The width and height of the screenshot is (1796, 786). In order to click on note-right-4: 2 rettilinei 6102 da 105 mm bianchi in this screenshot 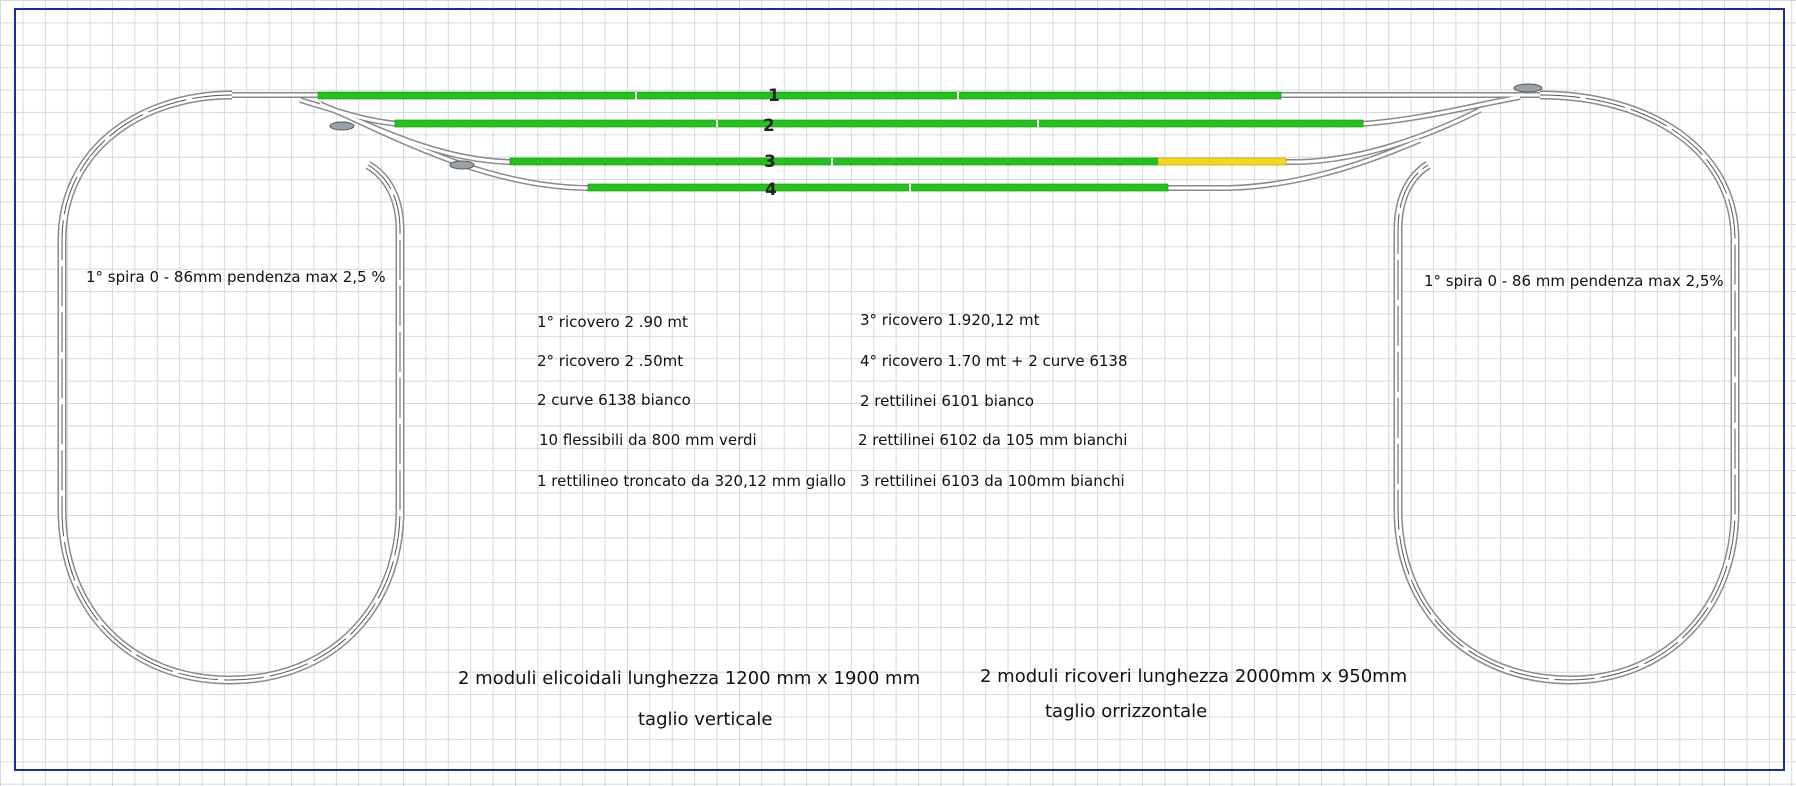, I will do `click(993, 440)`.